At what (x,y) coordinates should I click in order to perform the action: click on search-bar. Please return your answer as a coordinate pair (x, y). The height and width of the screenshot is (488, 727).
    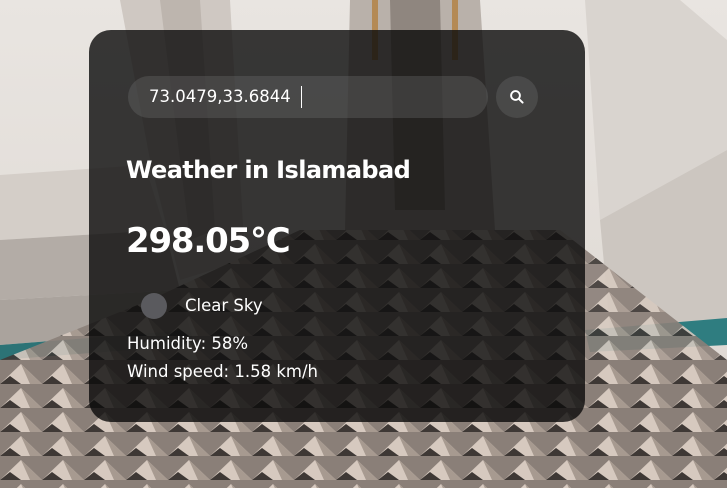
    Looking at the image, I should click on (334, 97).